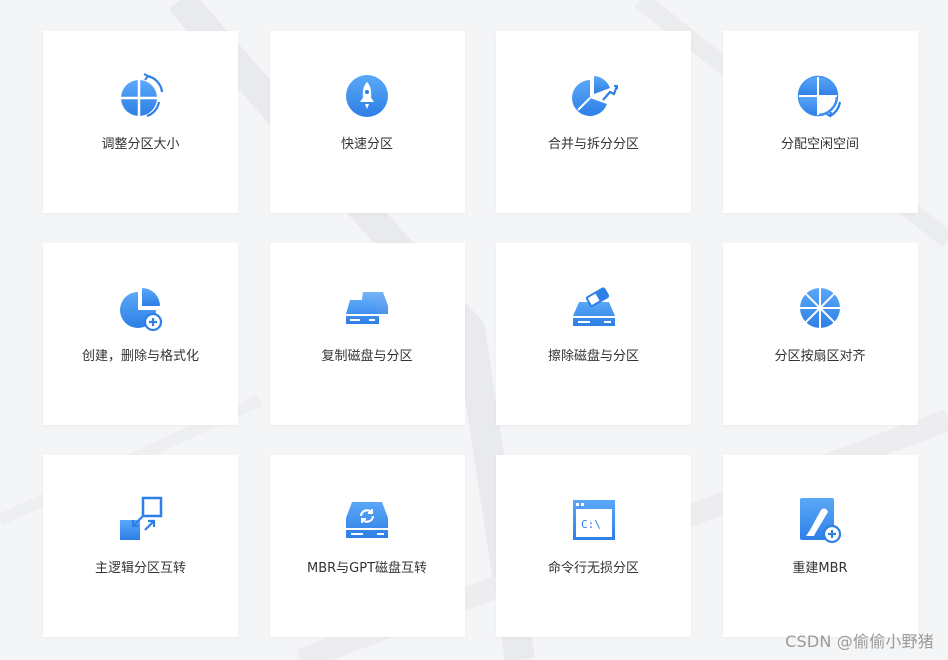  Describe the element at coordinates (820, 568) in the screenshot. I see `feature-label: 重建MBR` at that location.